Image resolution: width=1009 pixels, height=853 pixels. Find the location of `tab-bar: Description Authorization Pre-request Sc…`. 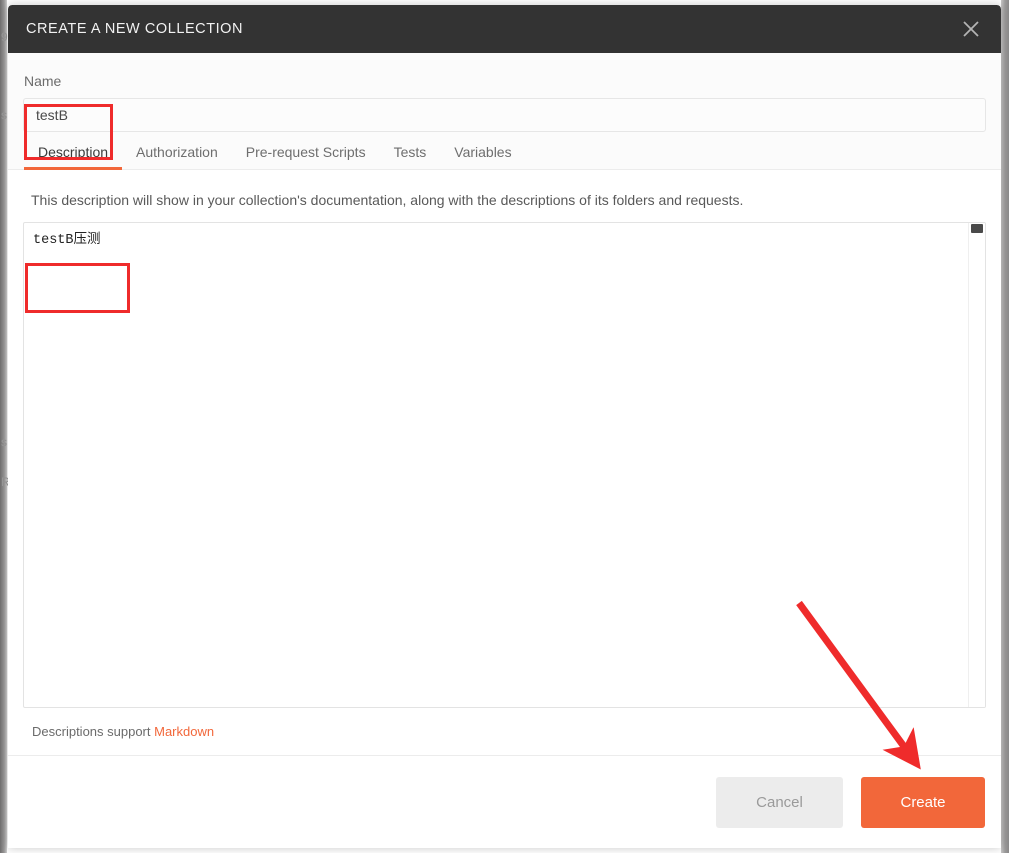

tab-bar: Description Authorization Pre-request Sc… is located at coordinates (504, 151).